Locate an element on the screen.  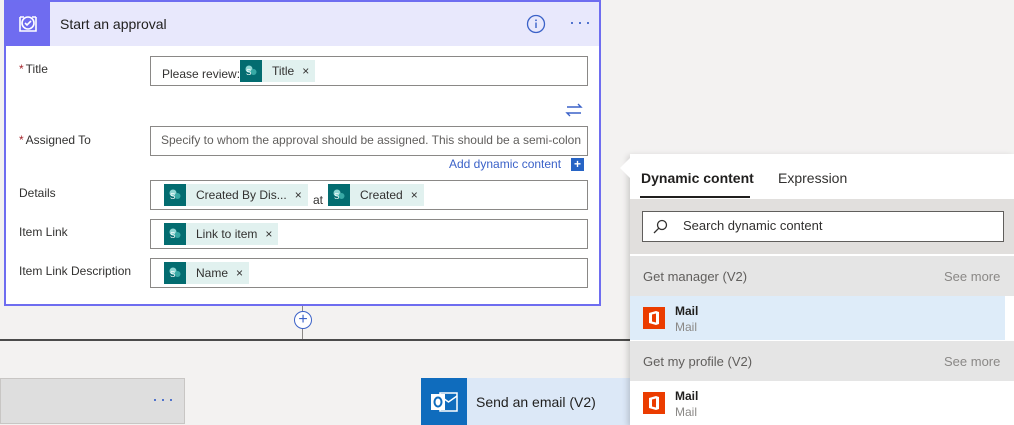
title-prefix-text: Please review: is located at coordinates (201, 74).